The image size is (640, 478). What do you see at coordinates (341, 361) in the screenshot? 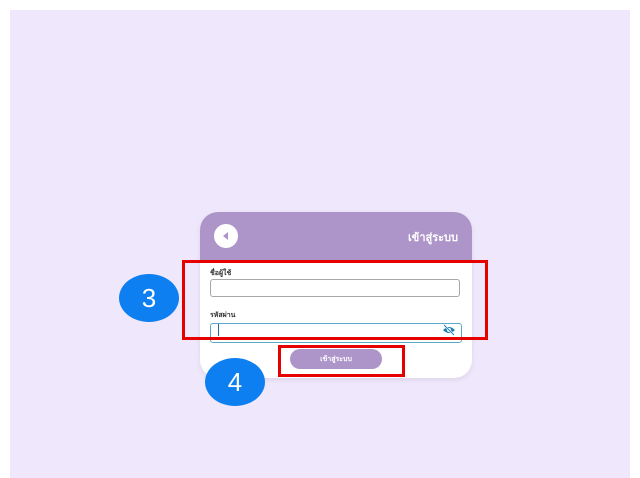
I see `button-highlight-box` at bounding box center [341, 361].